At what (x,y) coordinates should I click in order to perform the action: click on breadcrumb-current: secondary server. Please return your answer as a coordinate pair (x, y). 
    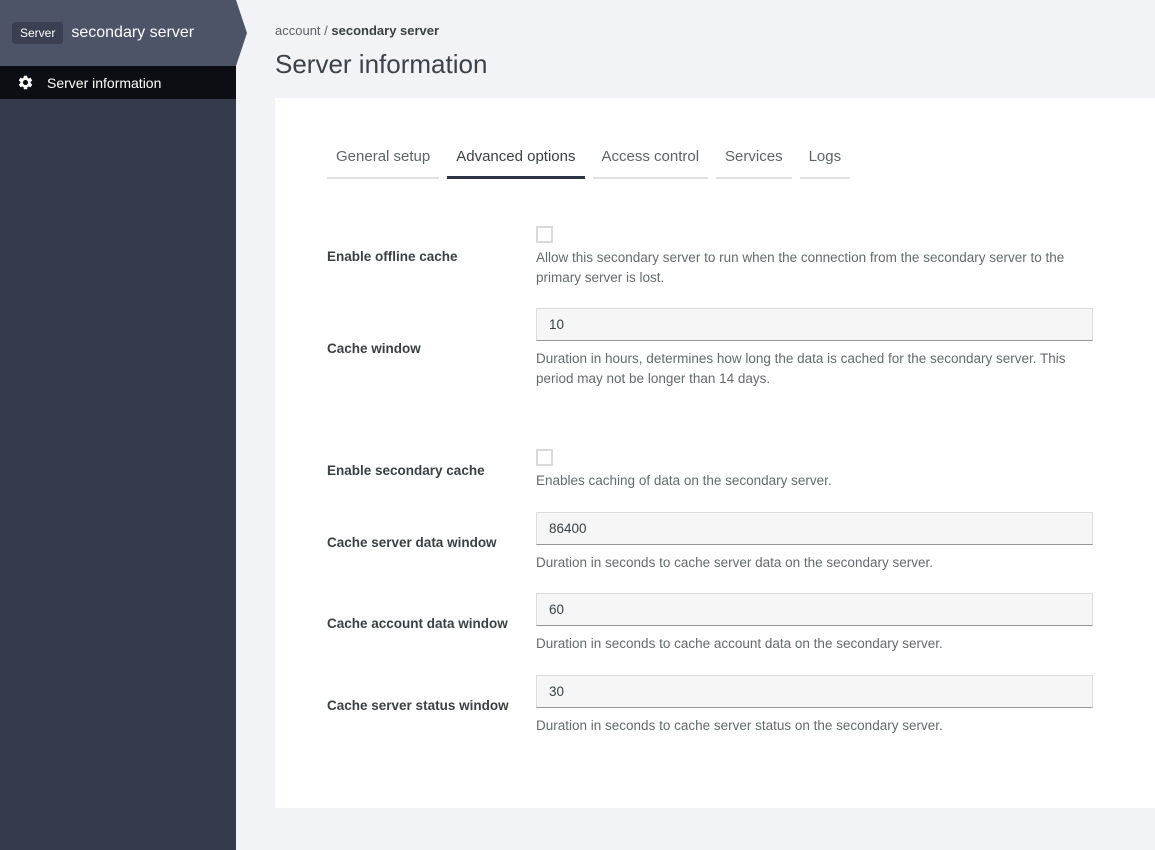
    Looking at the image, I should click on (385, 30).